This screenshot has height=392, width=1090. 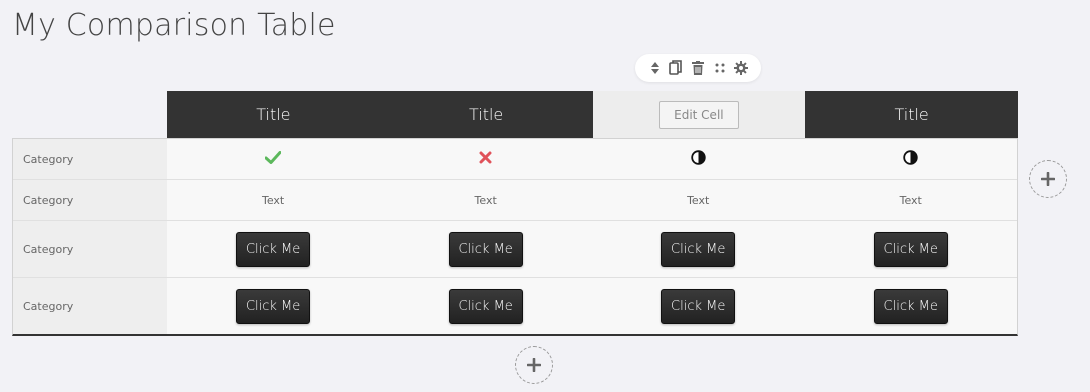 I want to click on add-column-button, so click(x=1048, y=179).